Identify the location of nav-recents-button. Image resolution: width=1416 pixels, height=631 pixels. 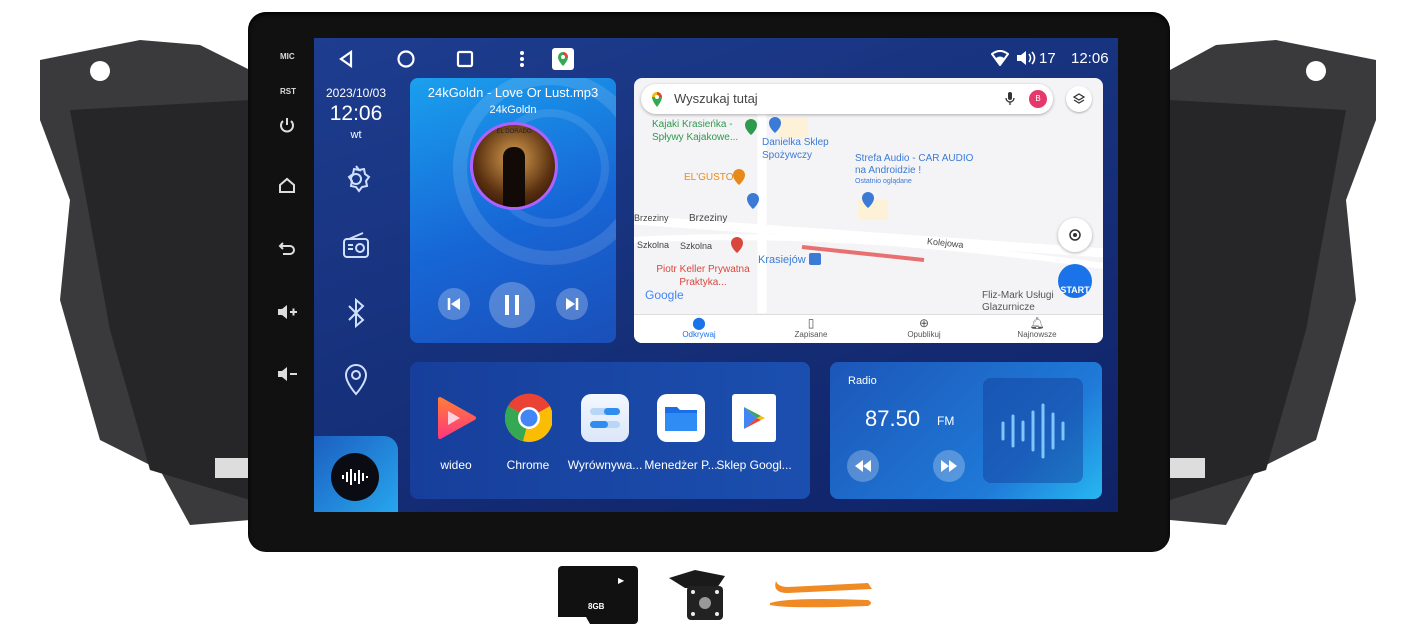
(465, 59).